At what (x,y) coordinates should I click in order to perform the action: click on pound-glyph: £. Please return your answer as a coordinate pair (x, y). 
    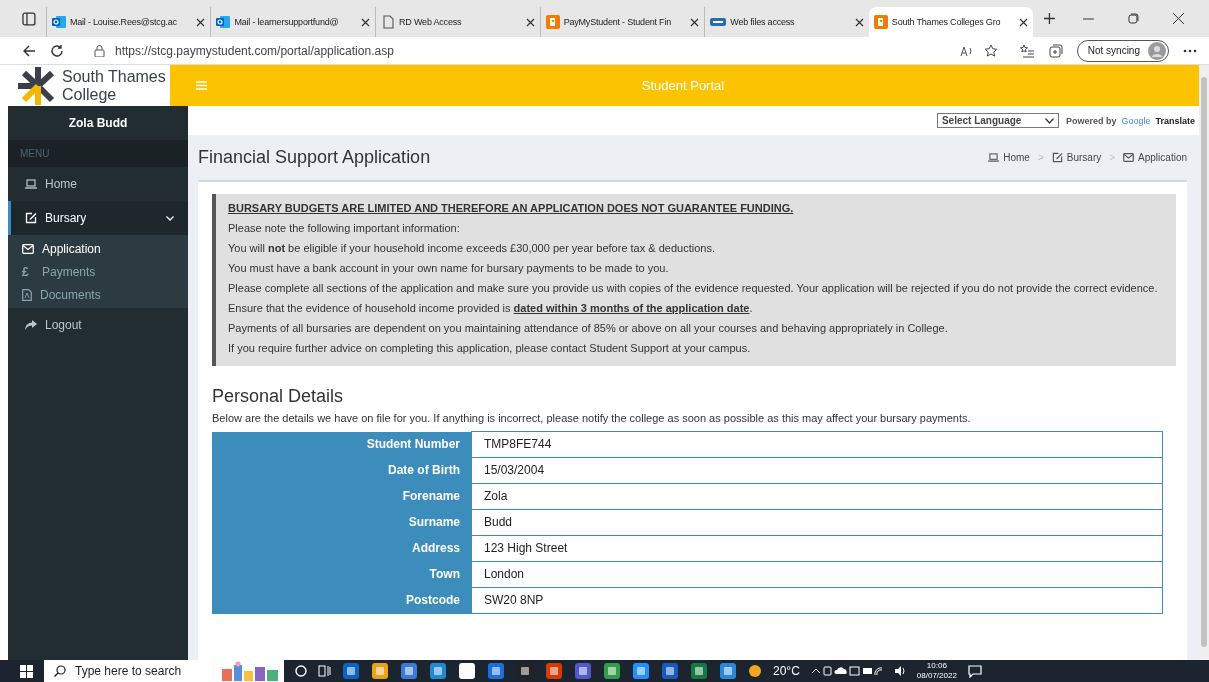
    Looking at the image, I should click on (26, 271).